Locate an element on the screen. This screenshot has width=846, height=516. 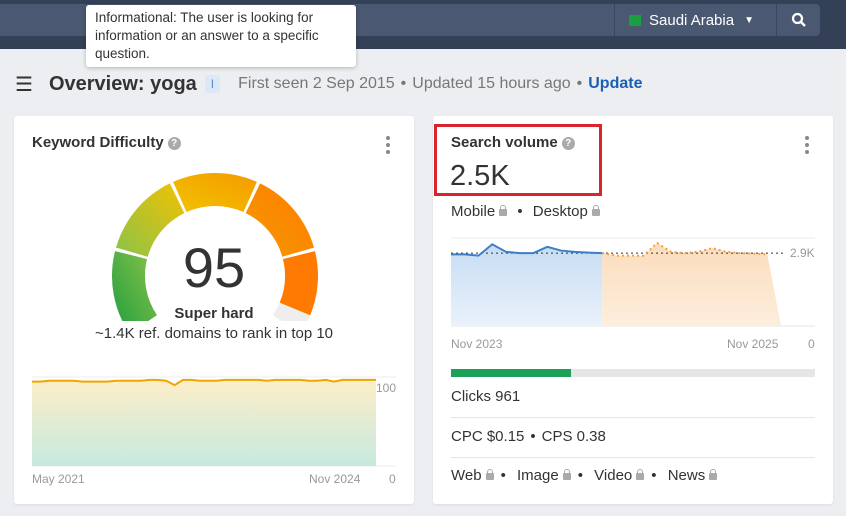
kd-title: Keyword Difficulty? is located at coordinates (106, 142).